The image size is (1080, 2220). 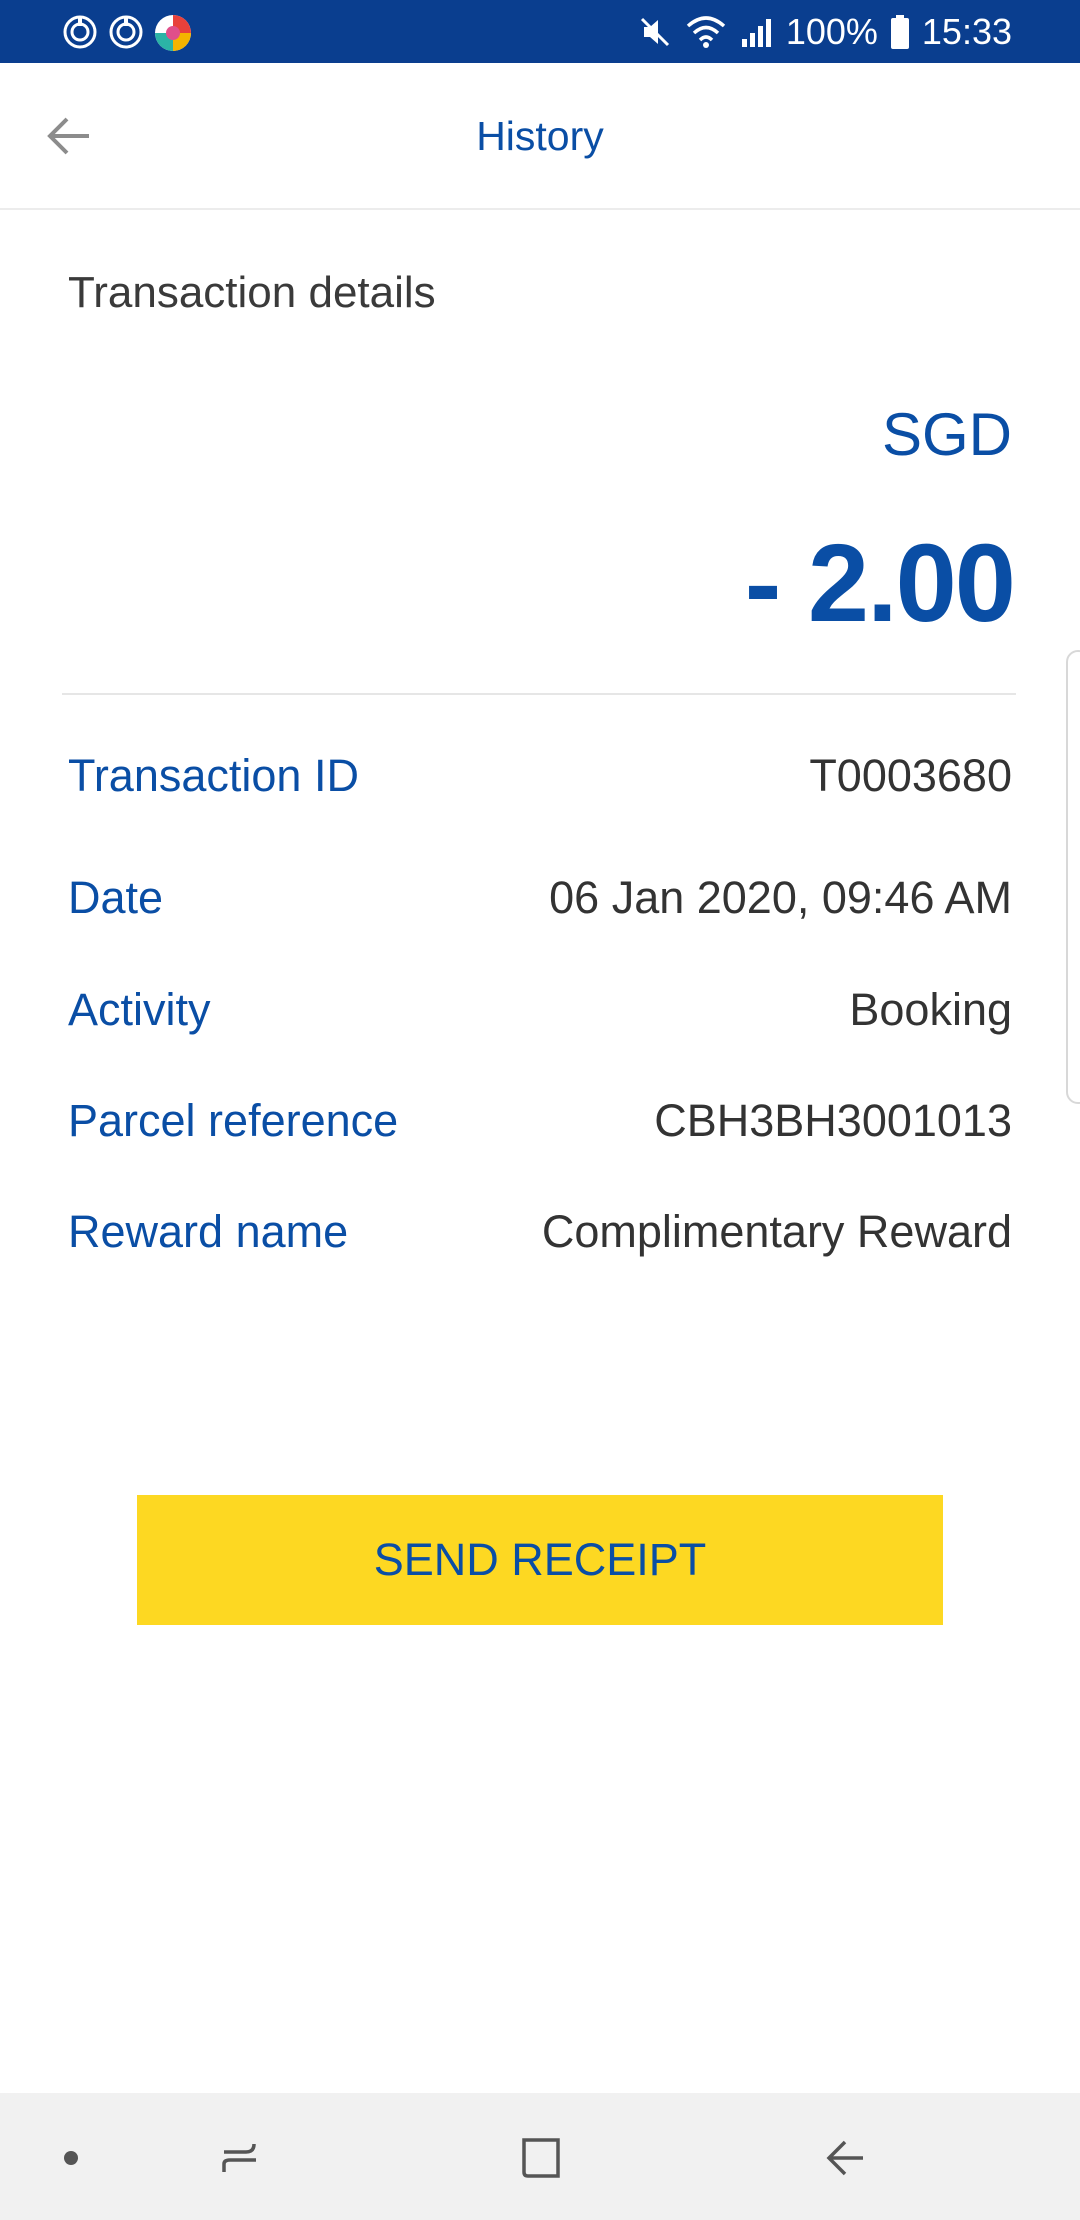 I want to click on page-title: History, so click(x=540, y=136).